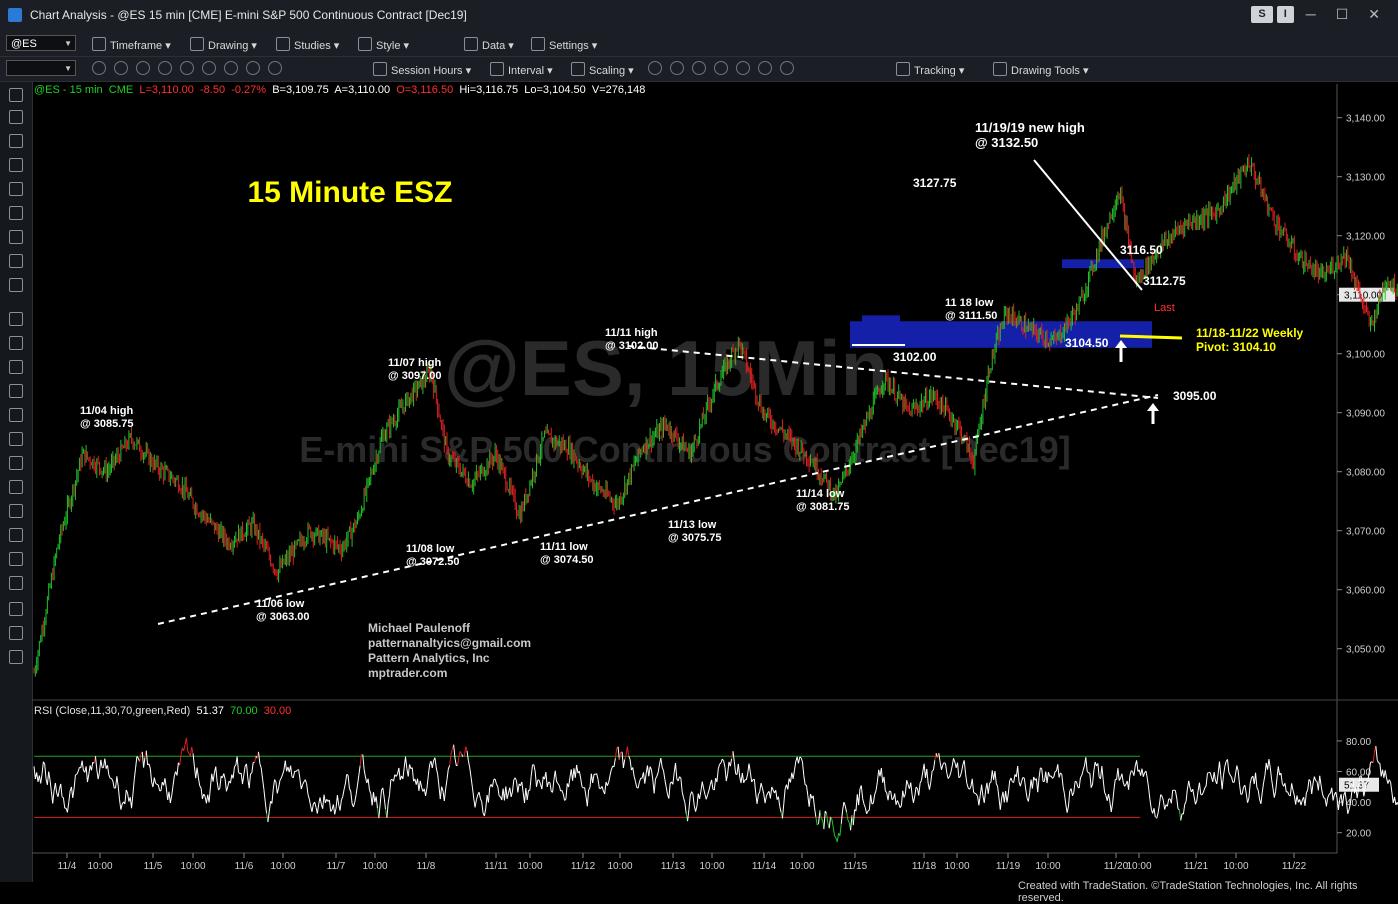 This screenshot has height=904, width=1398. Describe the element at coordinates (212, 90) in the screenshot. I see `quote-change: -8.50` at that location.